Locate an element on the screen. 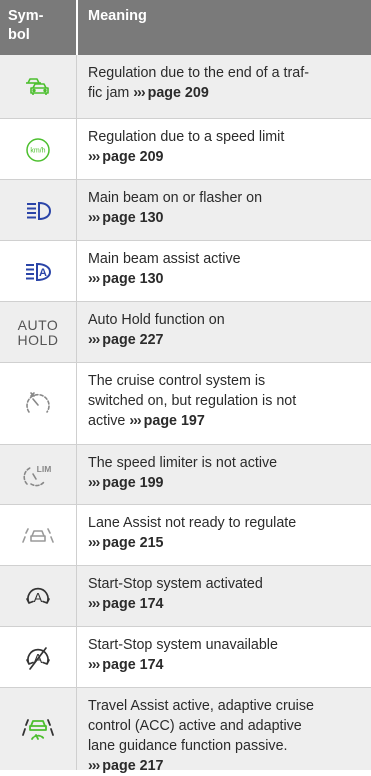 Image resolution: width=371 pixels, height=776 pixels. row-meaning: Start-Stop system activated ››› page 174 is located at coordinates (224, 594).